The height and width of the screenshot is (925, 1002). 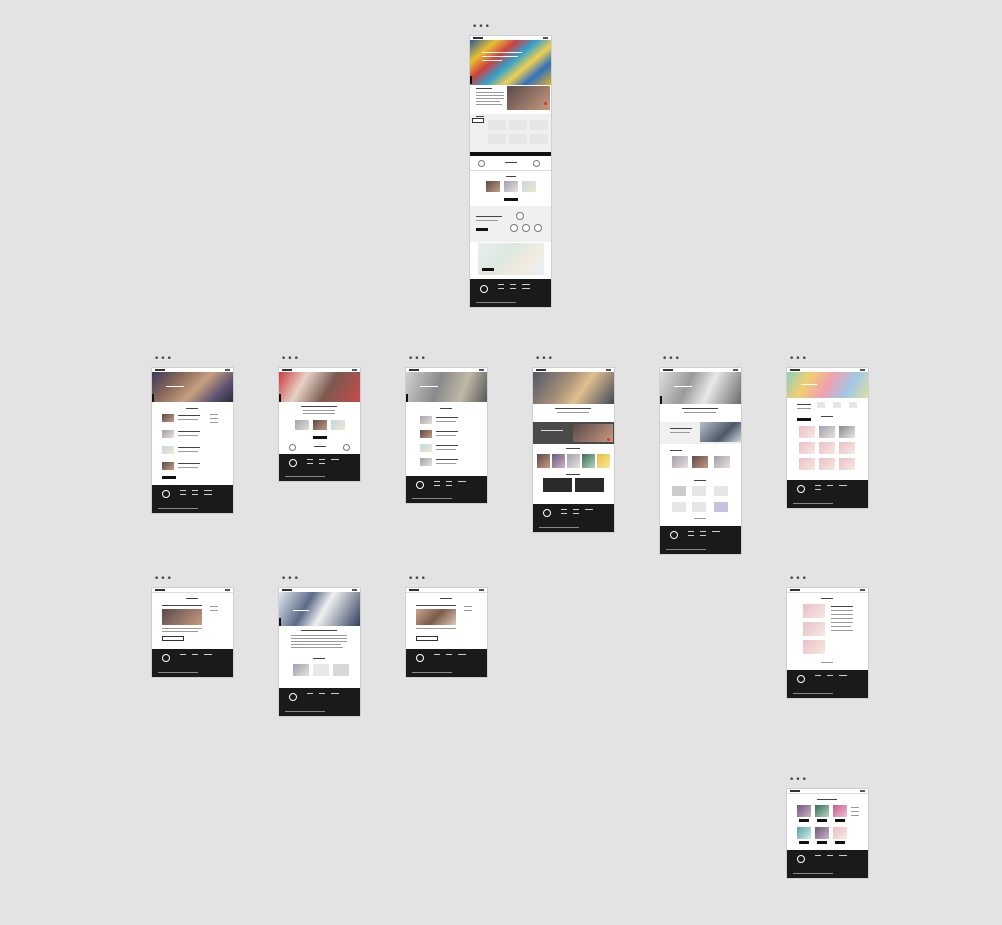 What do you see at coordinates (842, 618) in the screenshot?
I see `product-text` at bounding box center [842, 618].